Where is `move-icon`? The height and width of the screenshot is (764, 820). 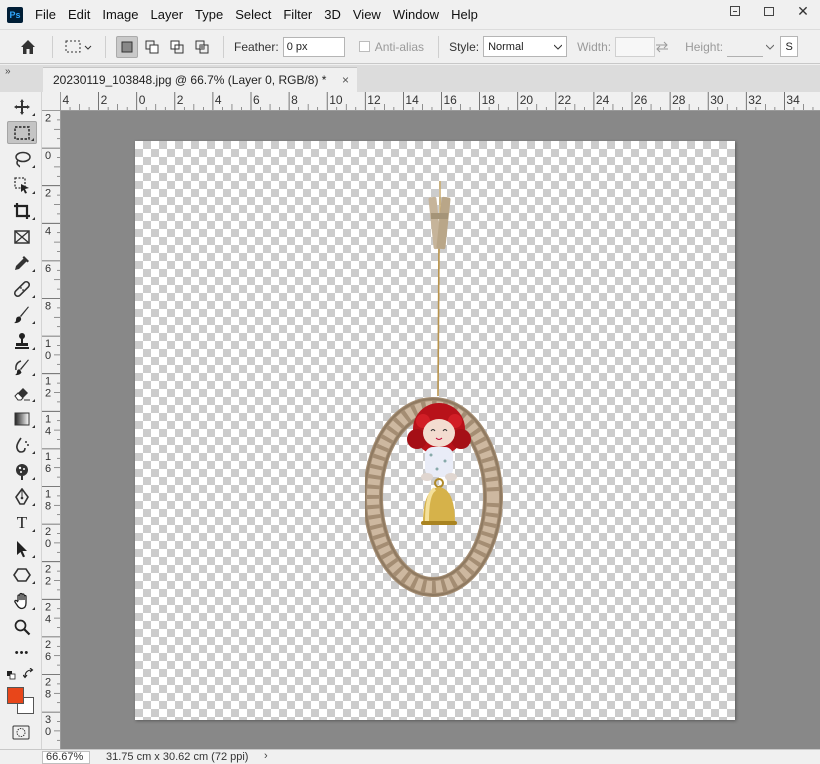 move-icon is located at coordinates (22, 106).